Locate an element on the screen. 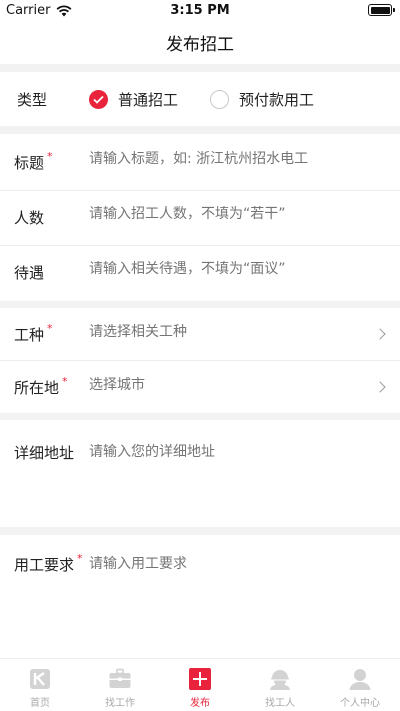  radio-option-prepaid: 预付款用工 is located at coordinates (262, 99).